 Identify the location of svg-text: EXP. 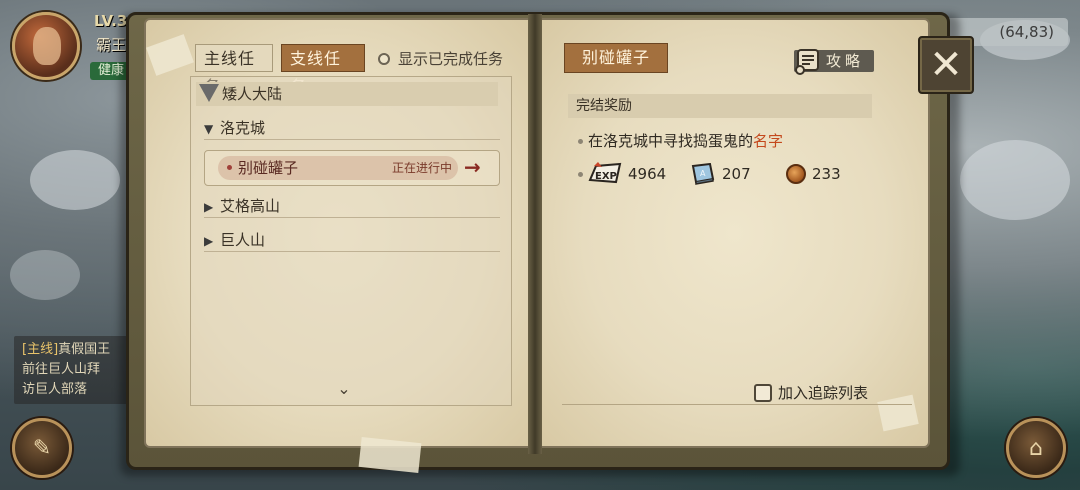
(606, 176).